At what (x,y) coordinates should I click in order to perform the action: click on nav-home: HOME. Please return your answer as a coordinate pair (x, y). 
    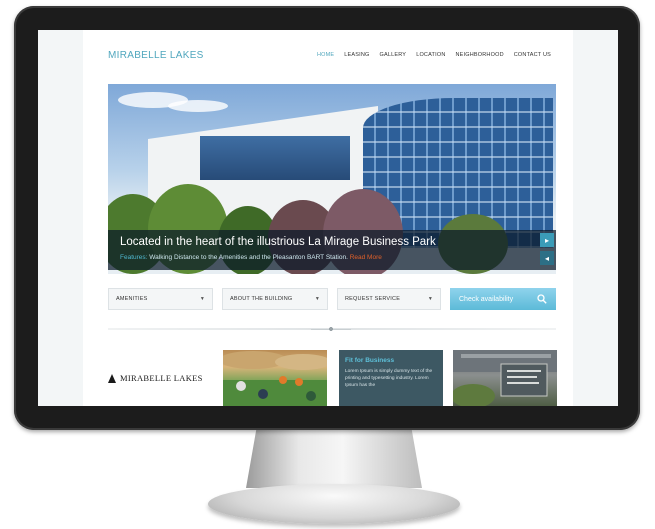
    Looking at the image, I should click on (325, 55).